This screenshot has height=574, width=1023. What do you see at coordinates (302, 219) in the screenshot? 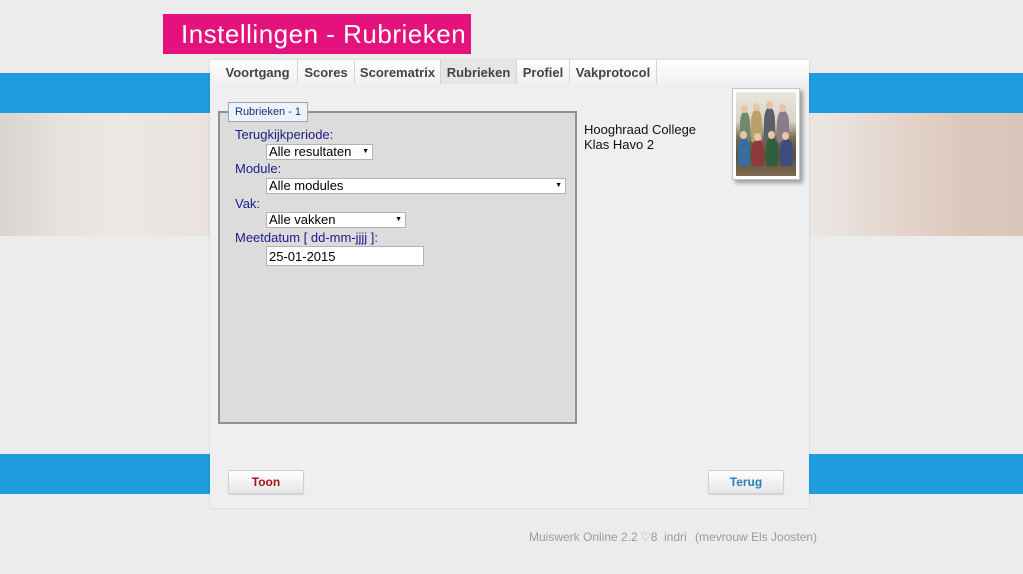
I see `vak-select-value: Alle vakken` at bounding box center [302, 219].